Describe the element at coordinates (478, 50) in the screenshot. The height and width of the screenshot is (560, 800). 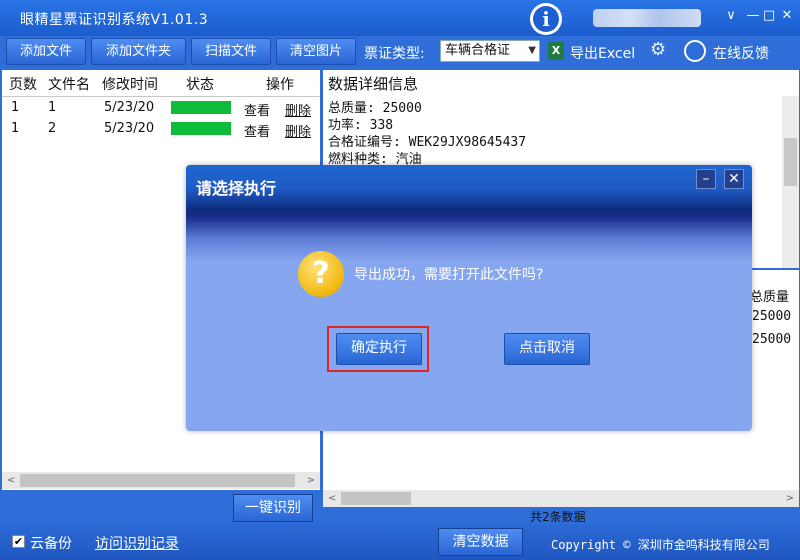
I see `ticket-type-value: 车辆合格证` at that location.